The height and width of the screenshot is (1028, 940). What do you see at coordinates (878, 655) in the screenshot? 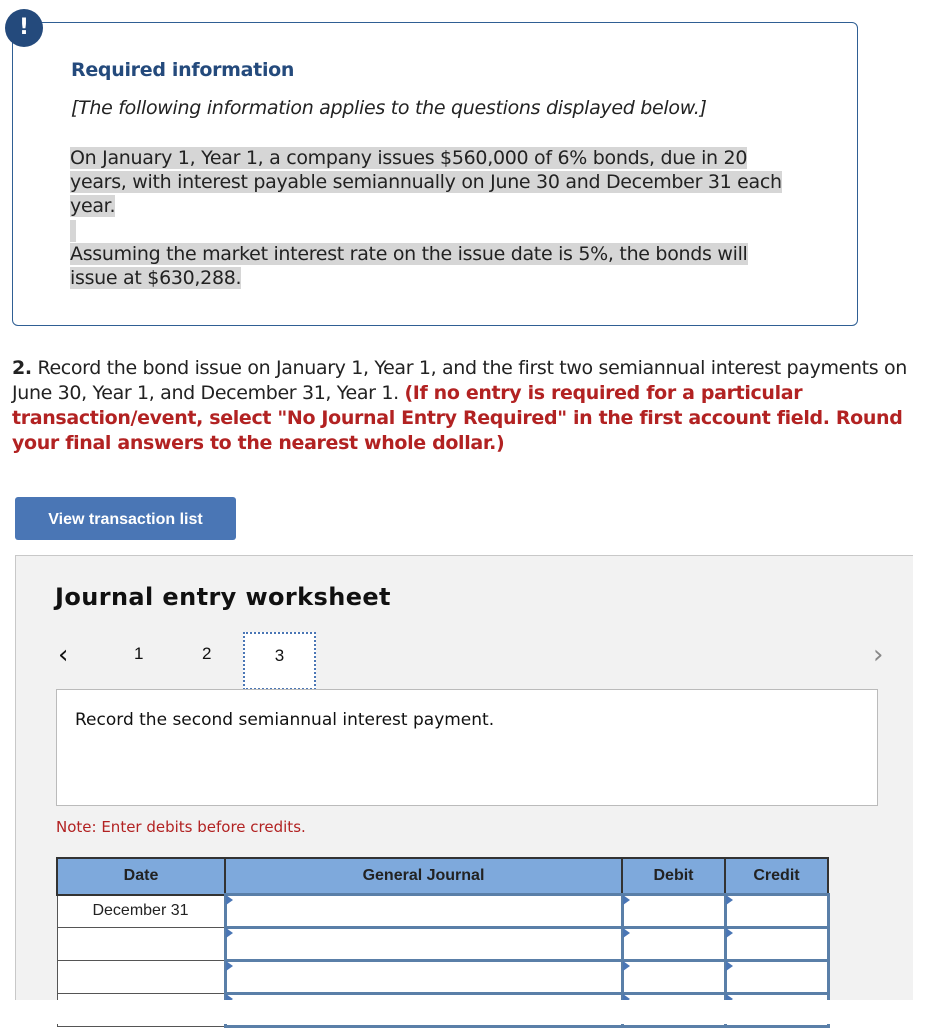
I see `chevron-right-icon: ›` at bounding box center [878, 655].